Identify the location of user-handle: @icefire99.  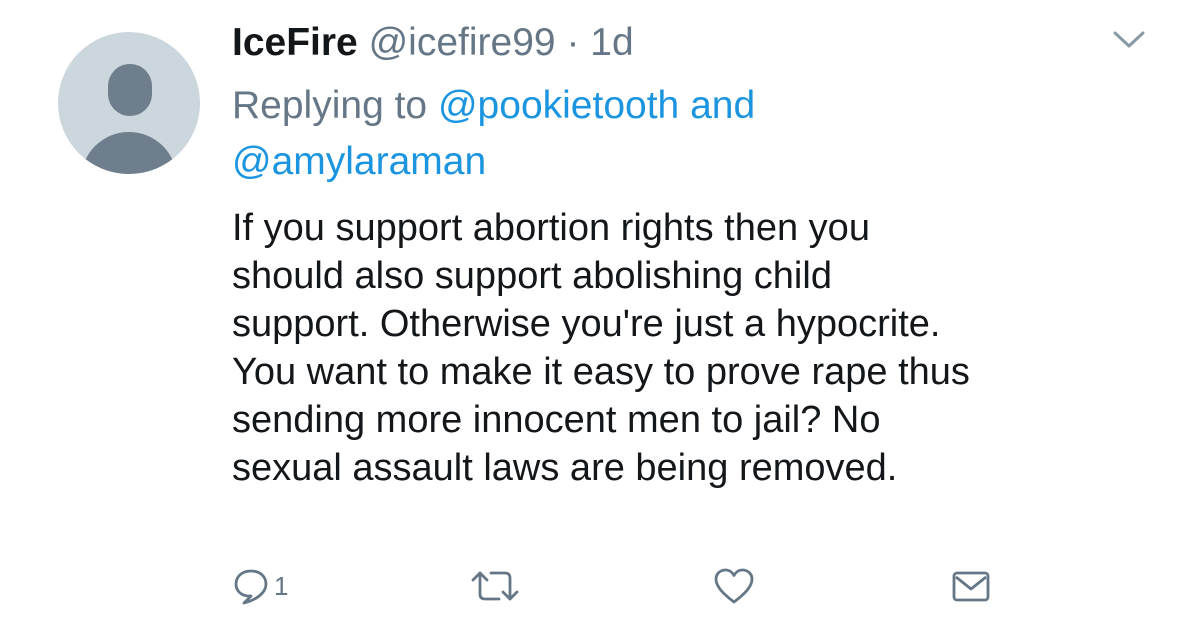
(462, 42).